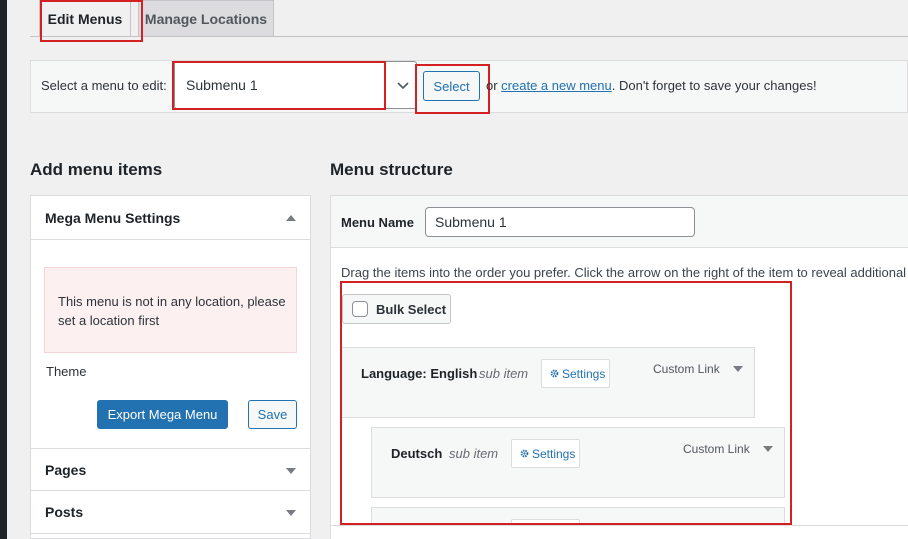 Image resolution: width=908 pixels, height=539 pixels. I want to click on highlight-edit-menus-tab, so click(91, 21).